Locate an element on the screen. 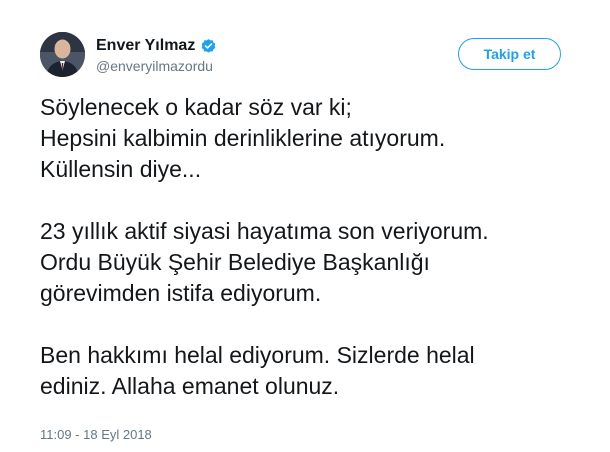 The image size is (610, 452). author-display-name: Enver Yılmaz is located at coordinates (145, 46).